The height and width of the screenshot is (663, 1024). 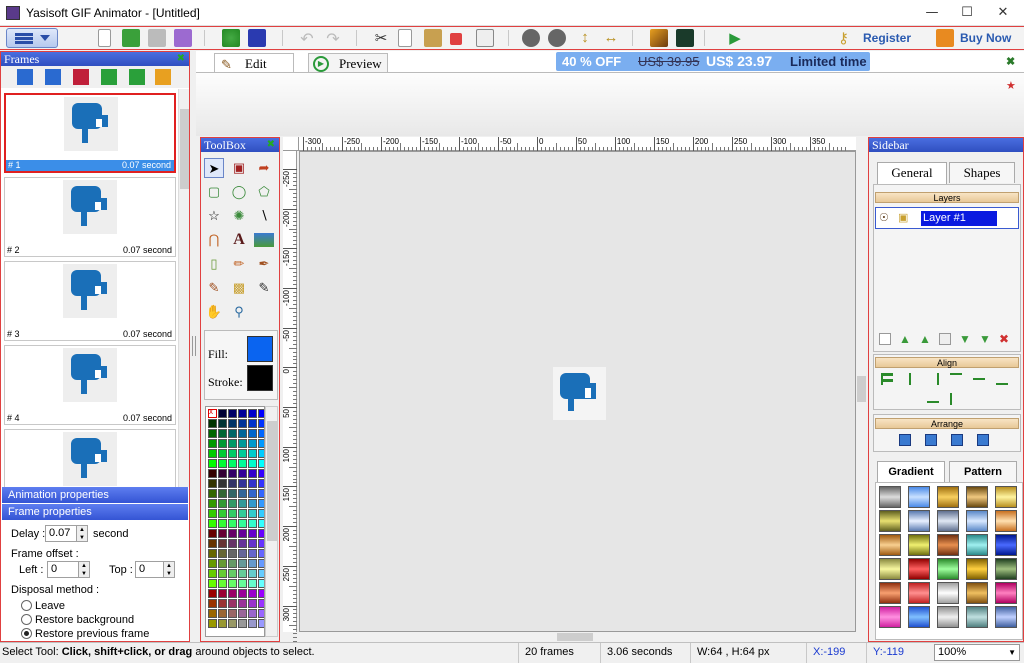 What do you see at coordinates (239, 216) in the screenshot?
I see `spiral-tool-icon: ✺` at bounding box center [239, 216].